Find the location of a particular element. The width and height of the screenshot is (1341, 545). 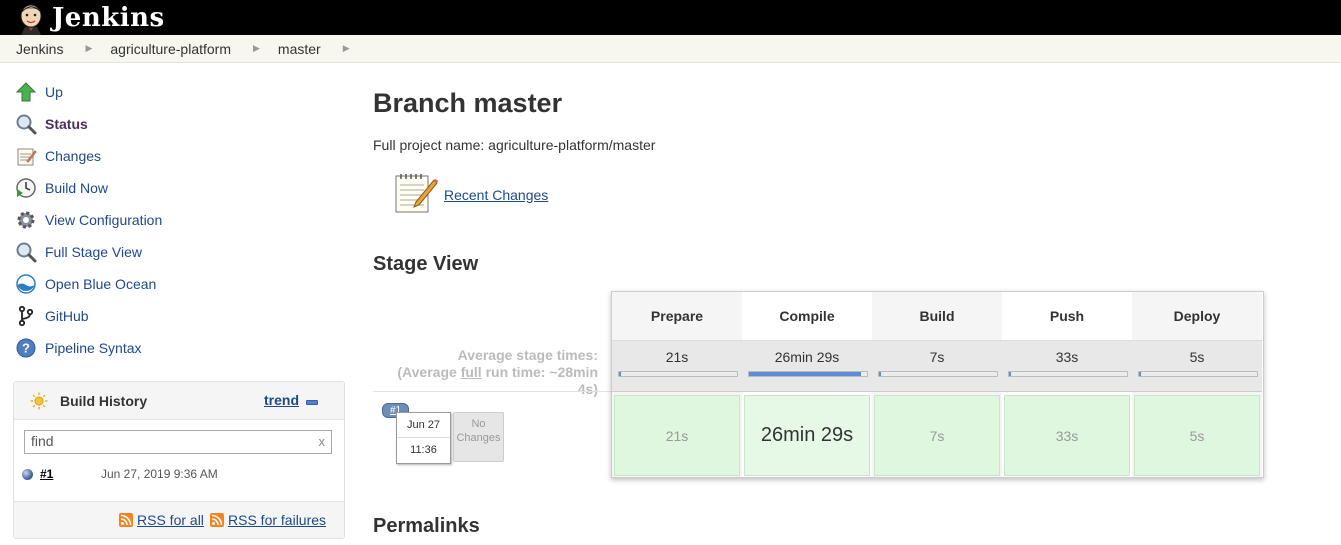

rss-failures-link: RSS for failures is located at coordinates (268, 520).